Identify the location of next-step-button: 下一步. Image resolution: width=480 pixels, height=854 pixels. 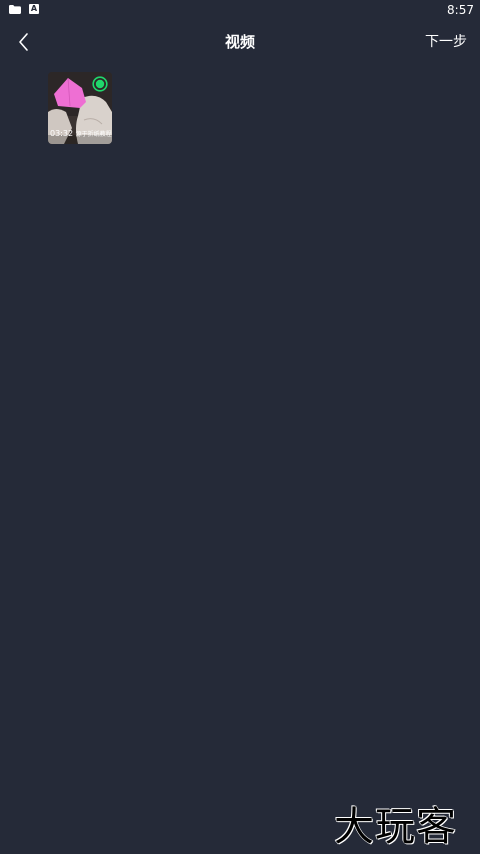
(446, 42).